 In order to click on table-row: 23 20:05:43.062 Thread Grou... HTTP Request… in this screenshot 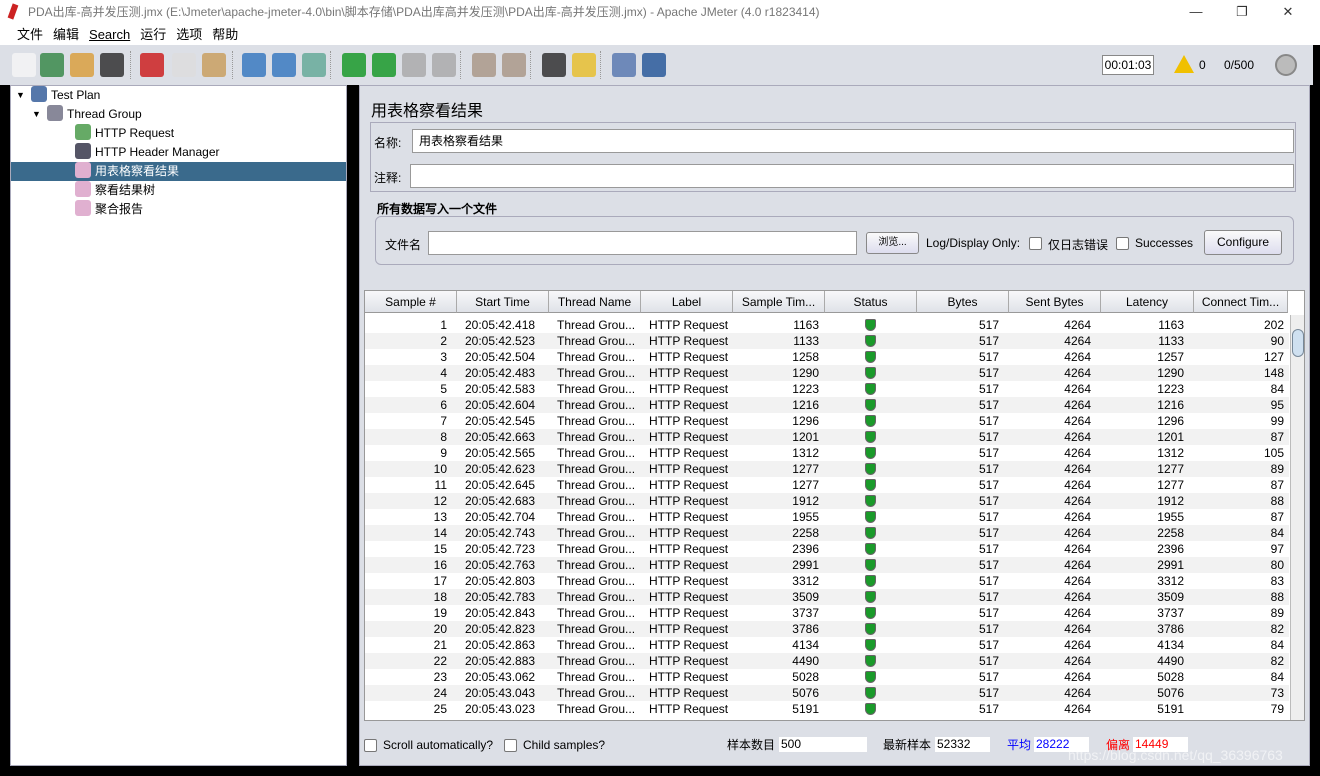, I will do `click(827, 677)`.